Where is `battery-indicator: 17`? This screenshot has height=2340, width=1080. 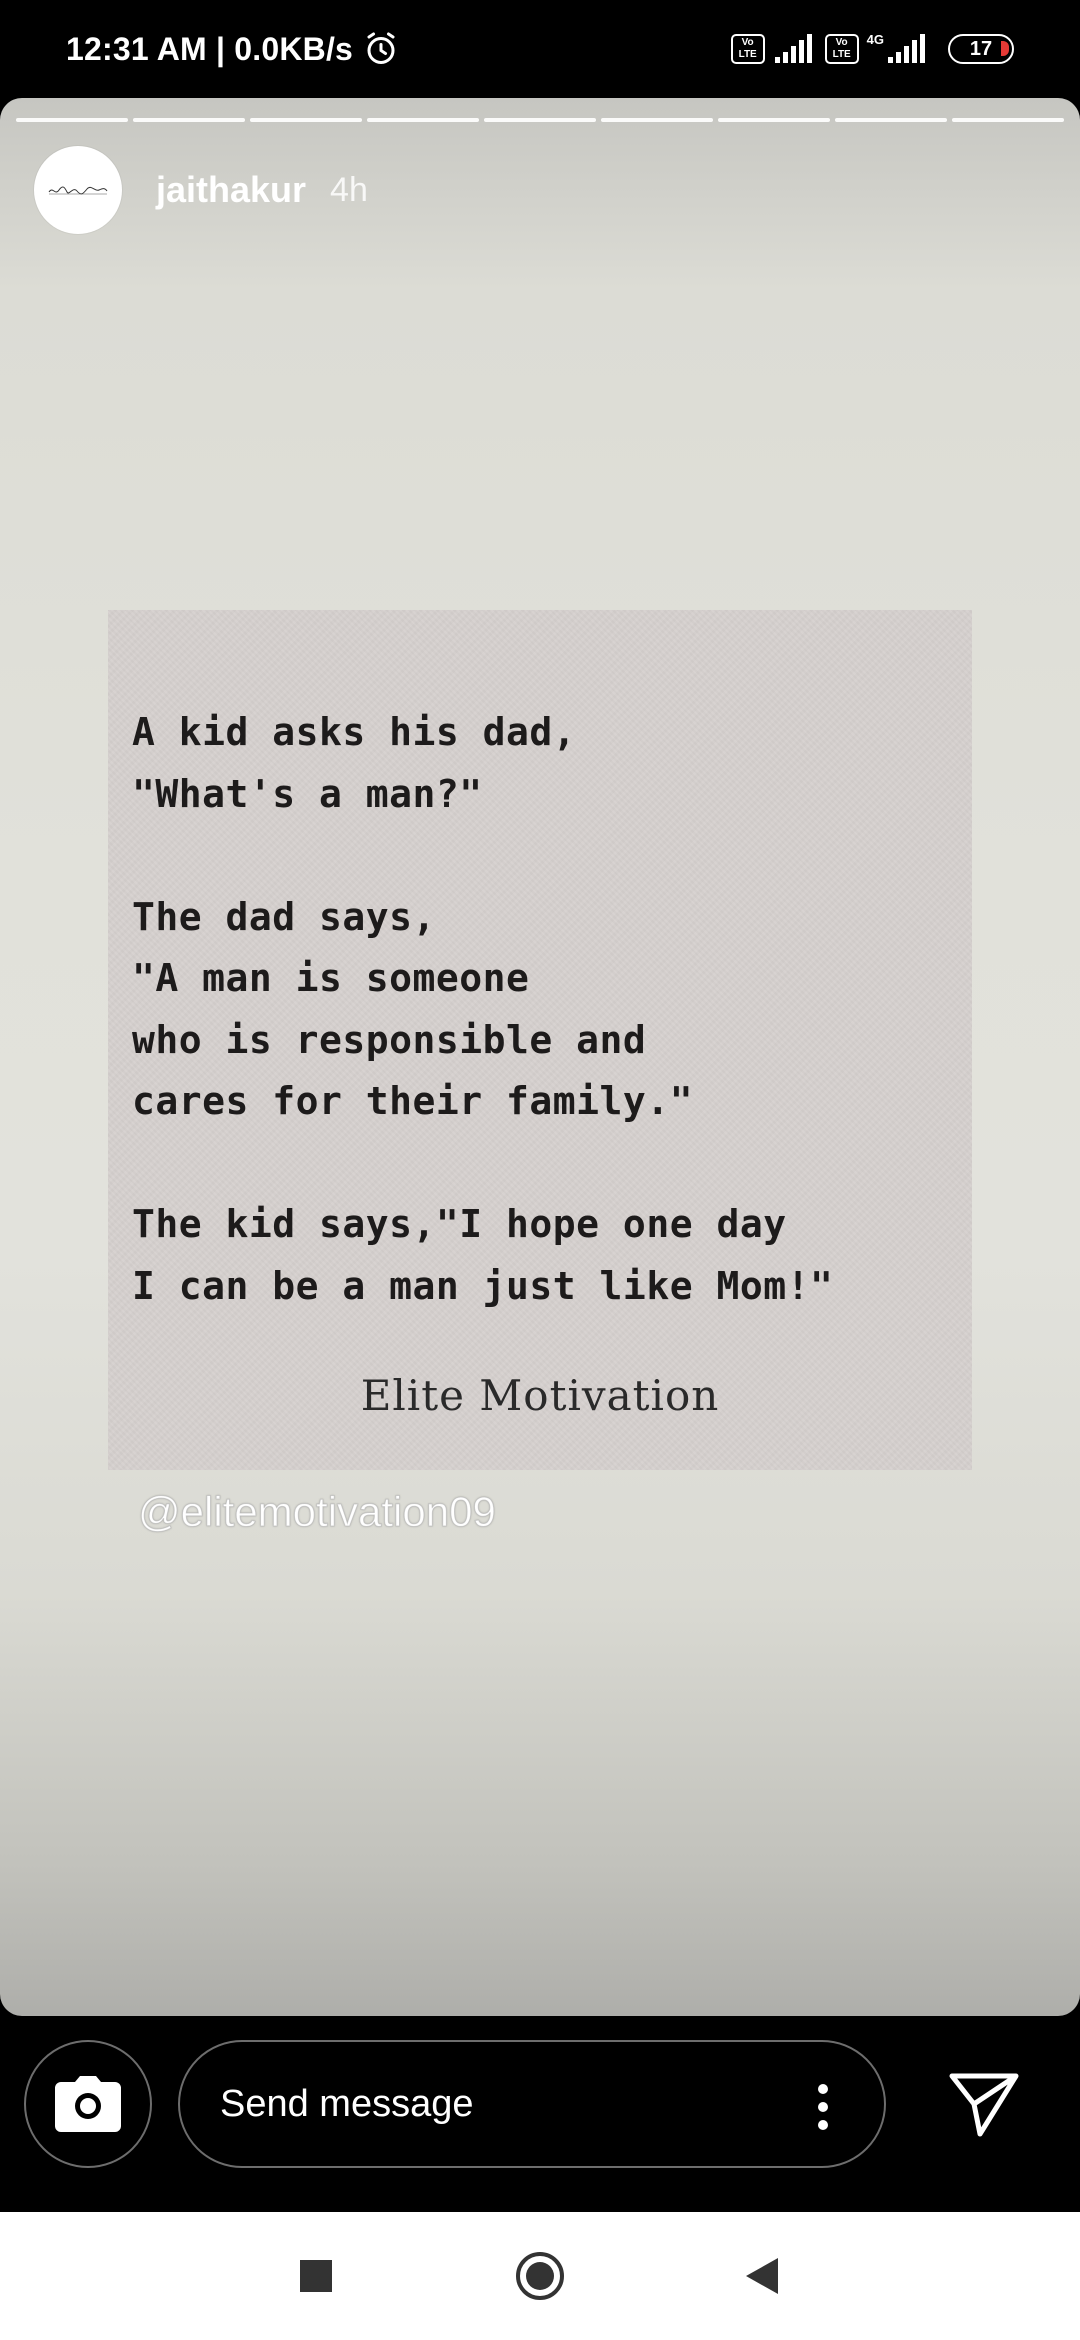 battery-indicator: 17 is located at coordinates (981, 49).